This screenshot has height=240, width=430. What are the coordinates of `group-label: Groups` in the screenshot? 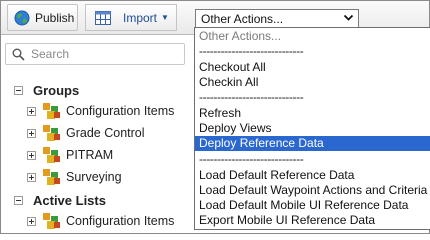 It's located at (56, 90).